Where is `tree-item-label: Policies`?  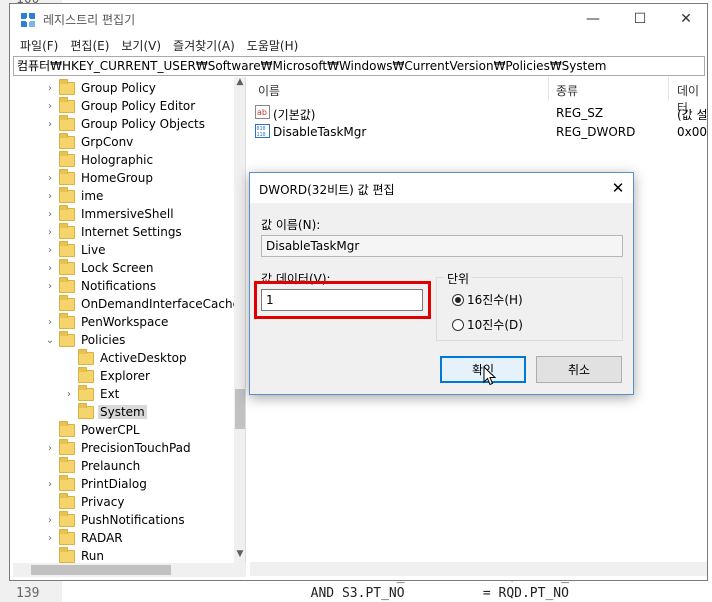 tree-item-label: Policies is located at coordinates (103, 340).